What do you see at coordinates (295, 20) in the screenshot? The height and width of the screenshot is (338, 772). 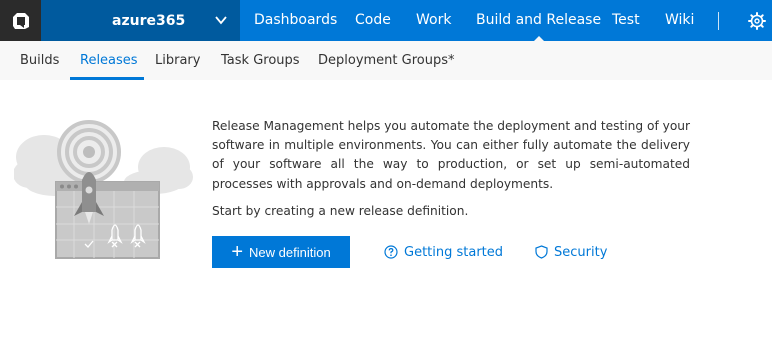 I see `nav-dashboards: Dashboards` at bounding box center [295, 20].